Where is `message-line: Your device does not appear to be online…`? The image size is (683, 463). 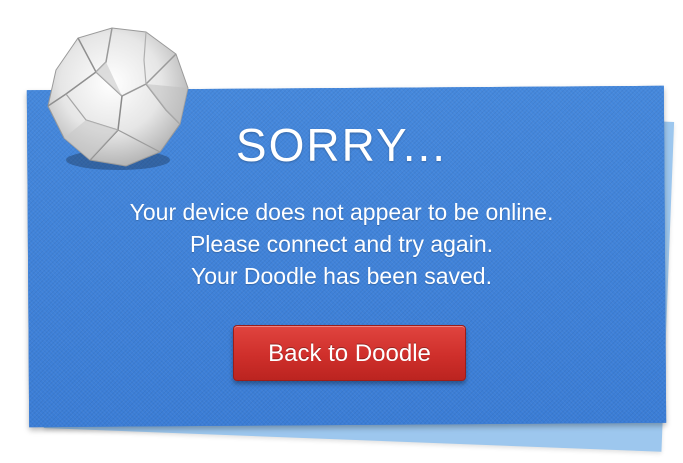
message-line: Your device does not appear to be online… is located at coordinates (341, 212).